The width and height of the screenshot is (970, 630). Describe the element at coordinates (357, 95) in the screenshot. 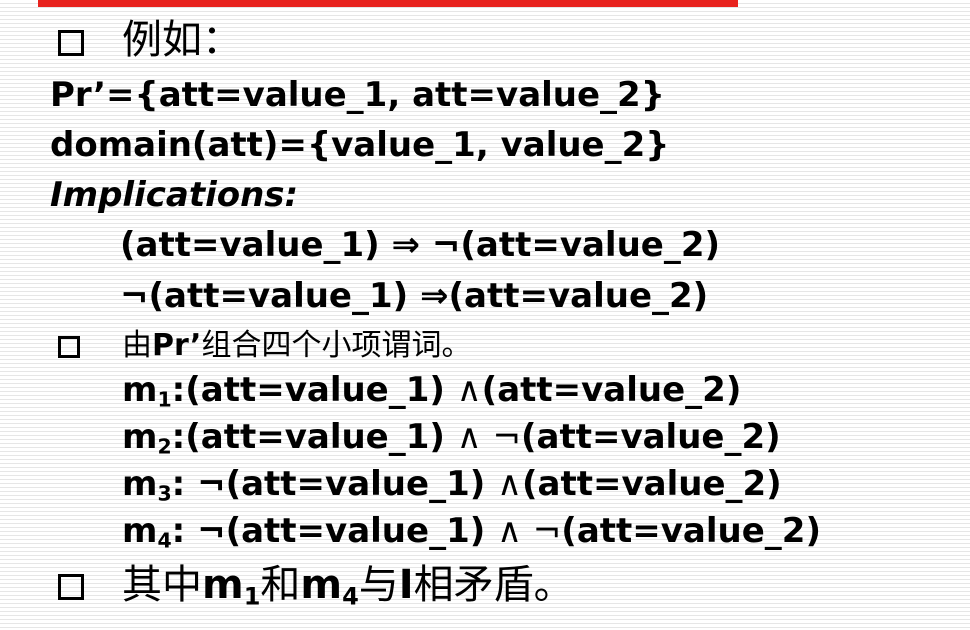

I see `predicate-set-line: Pr’={att=value_1, att=value_2}` at that location.